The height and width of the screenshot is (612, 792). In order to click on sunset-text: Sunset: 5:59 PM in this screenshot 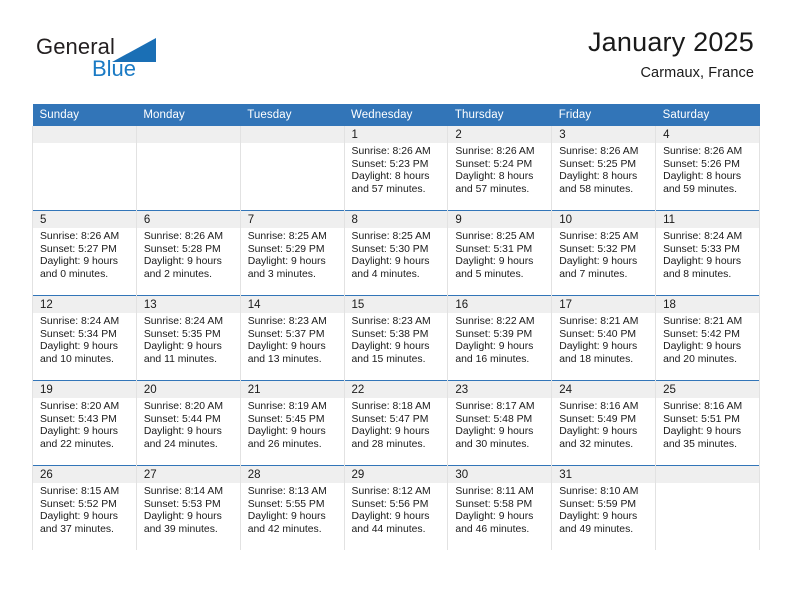, I will do `click(598, 504)`.